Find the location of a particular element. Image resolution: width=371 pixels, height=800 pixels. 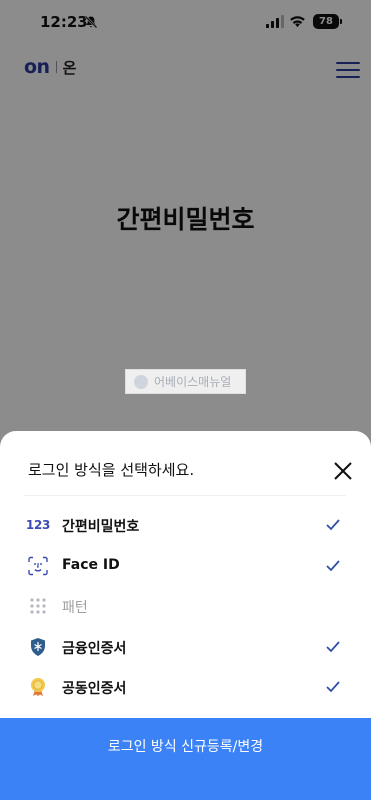

option-simple-password: 123 간편비밀번호 is located at coordinates (185, 525).